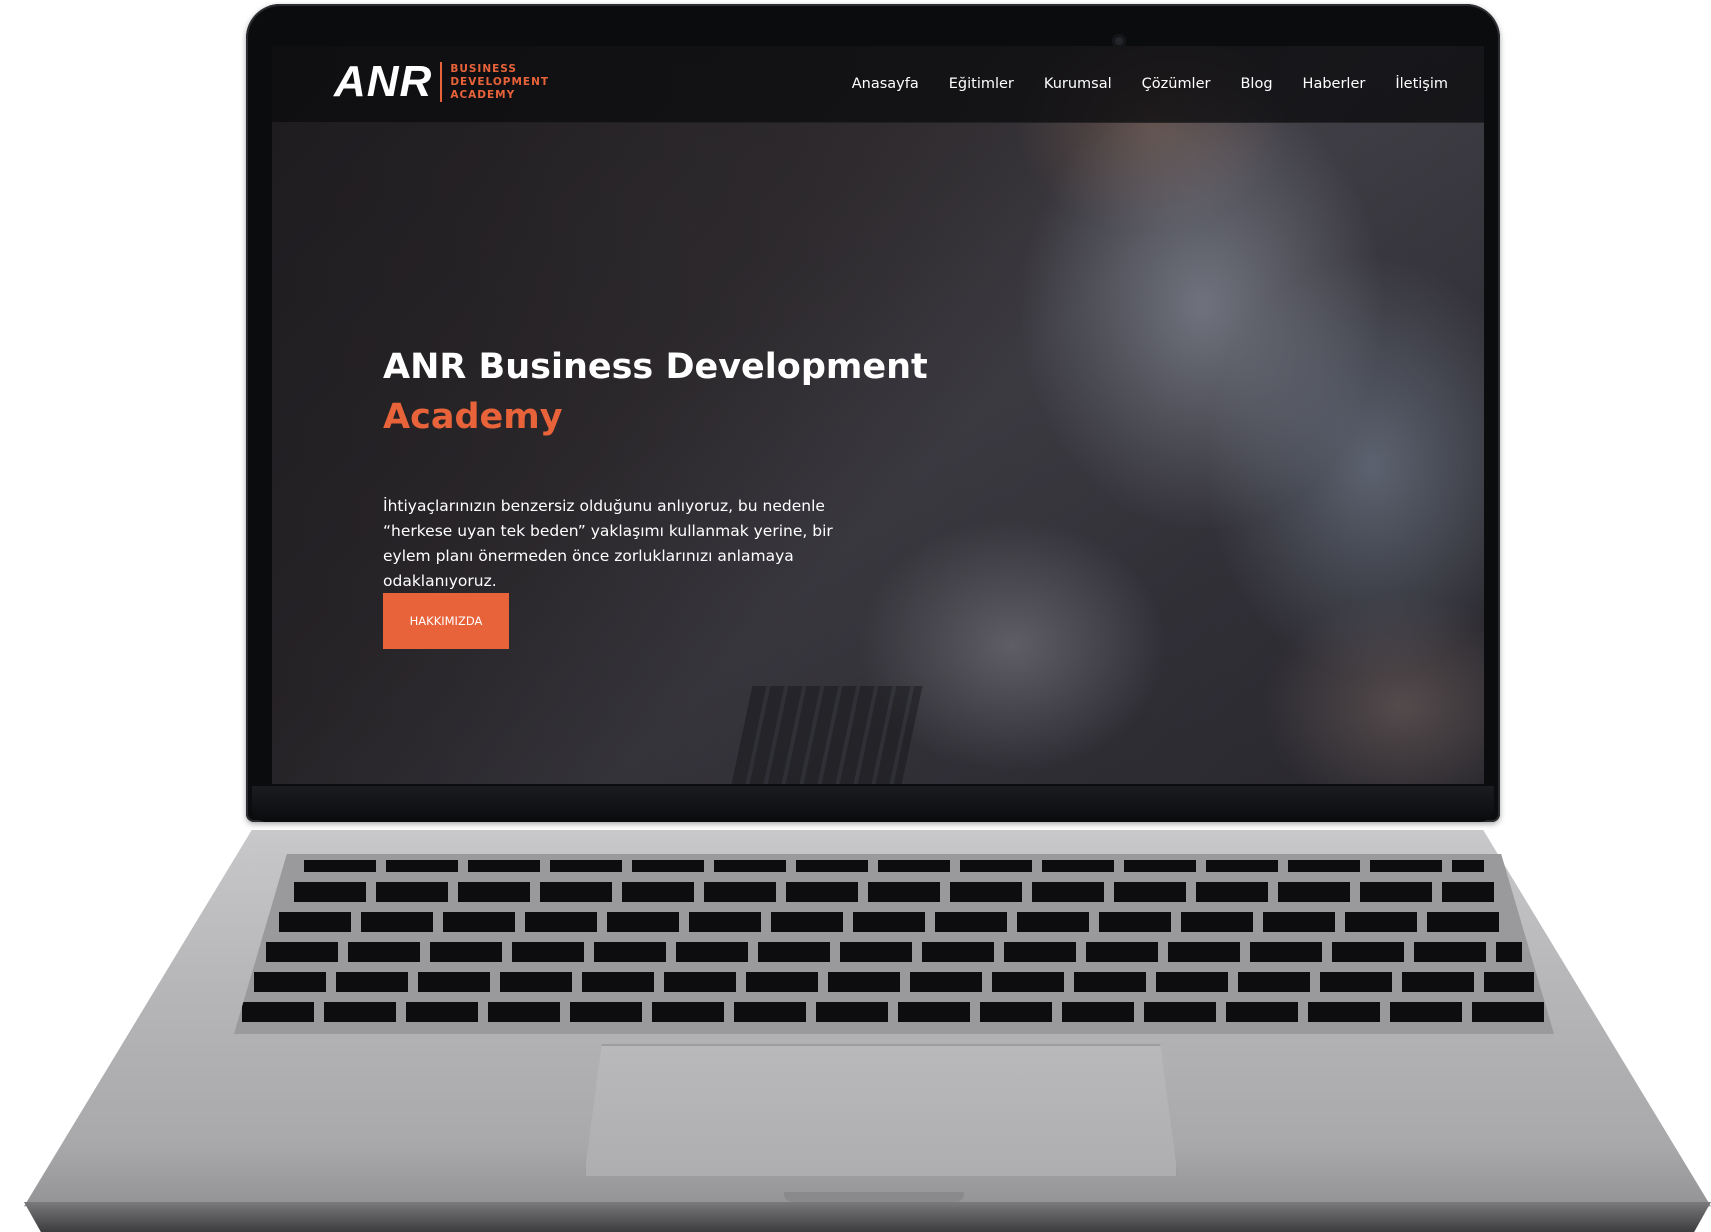 The width and height of the screenshot is (1711, 1232). Describe the element at coordinates (483, 68) in the screenshot. I see `logo-line-business: BUSINESS` at that location.